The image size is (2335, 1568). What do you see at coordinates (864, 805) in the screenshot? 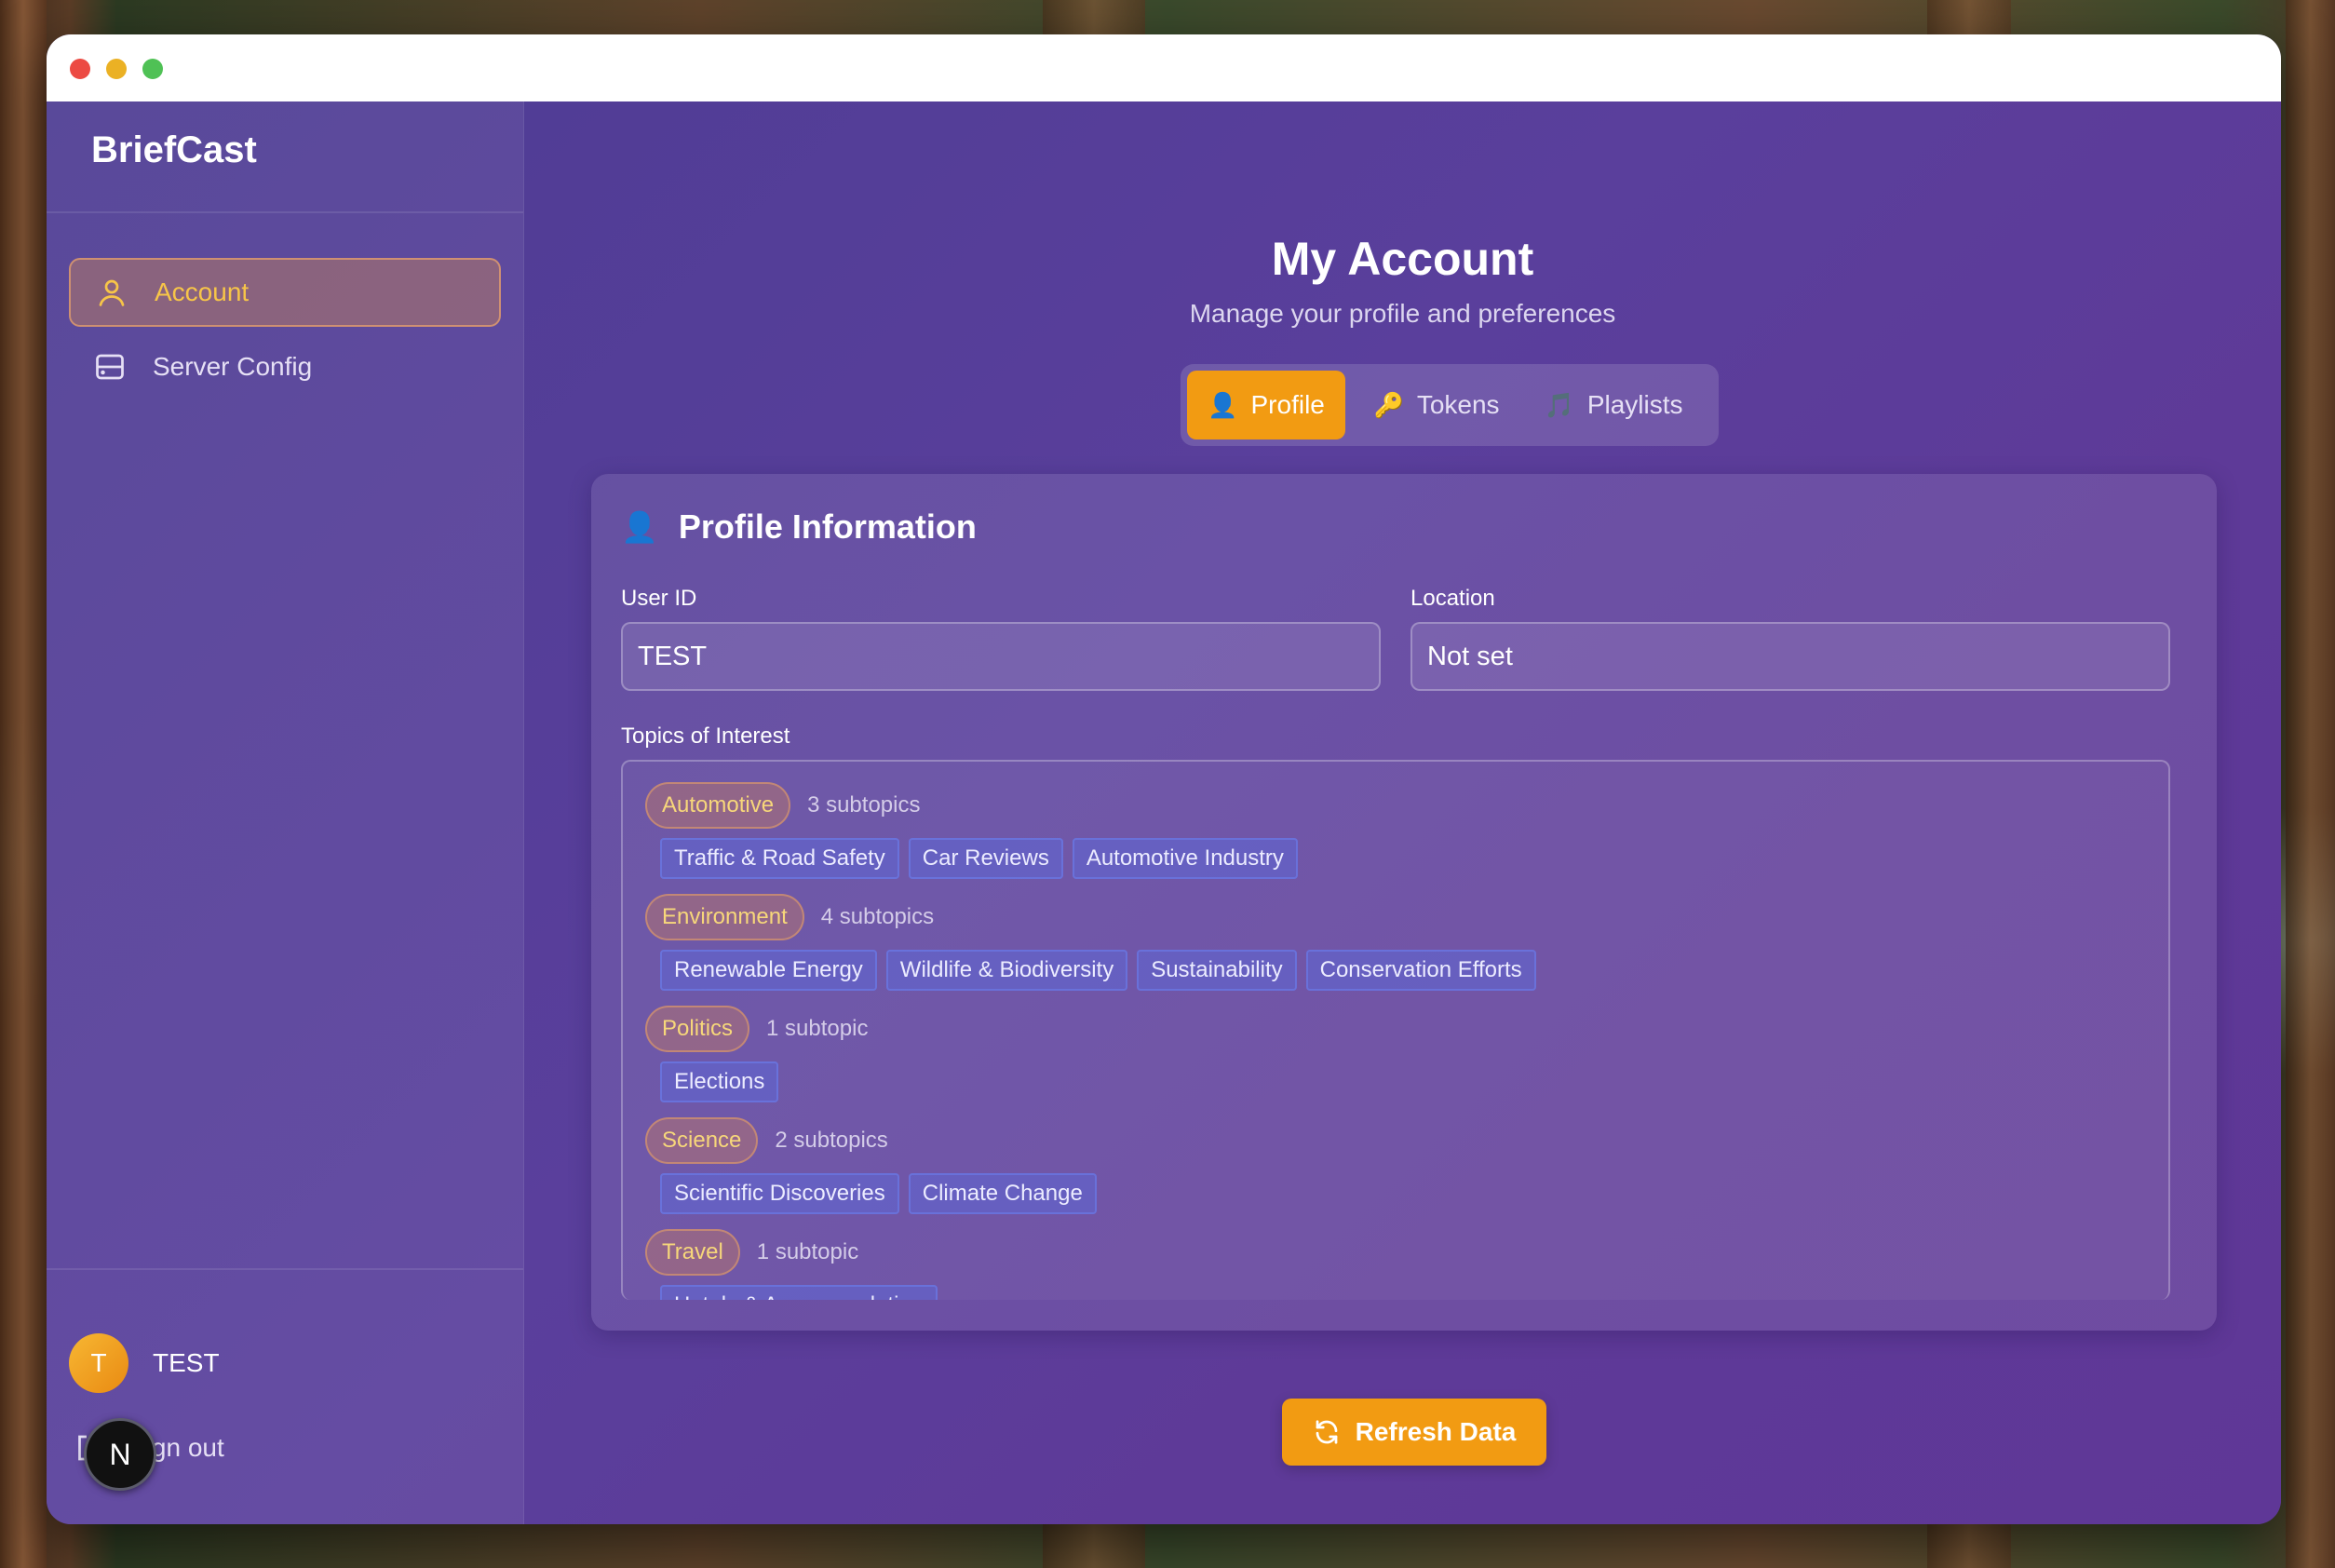
I see `subtopic-count: 3 subtopics` at bounding box center [864, 805].